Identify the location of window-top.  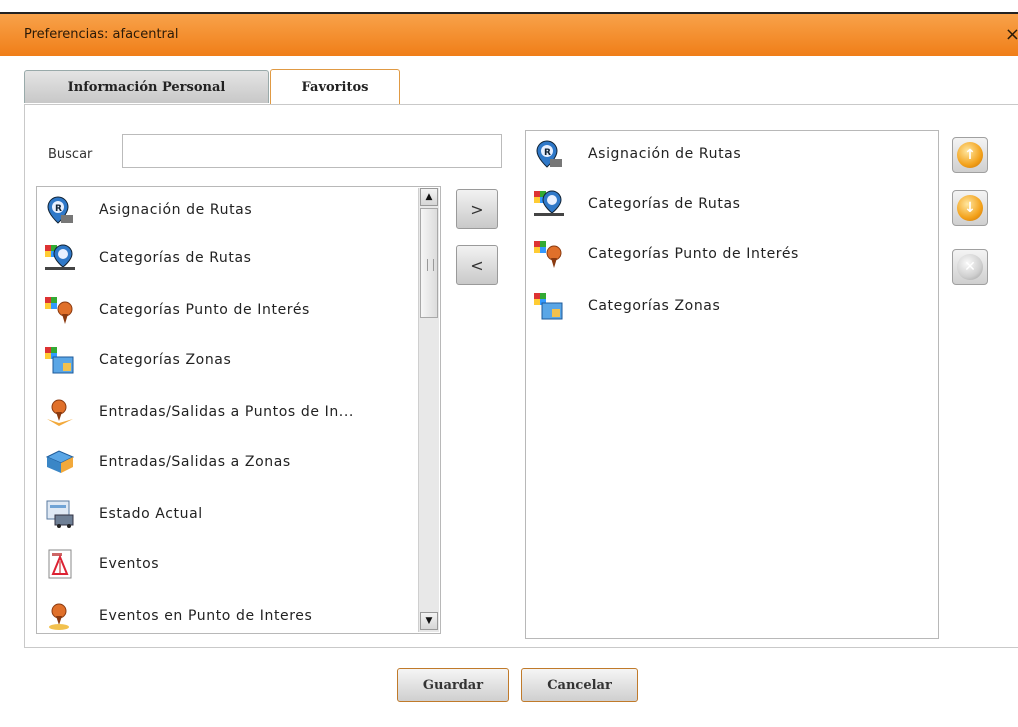
(509, 5).